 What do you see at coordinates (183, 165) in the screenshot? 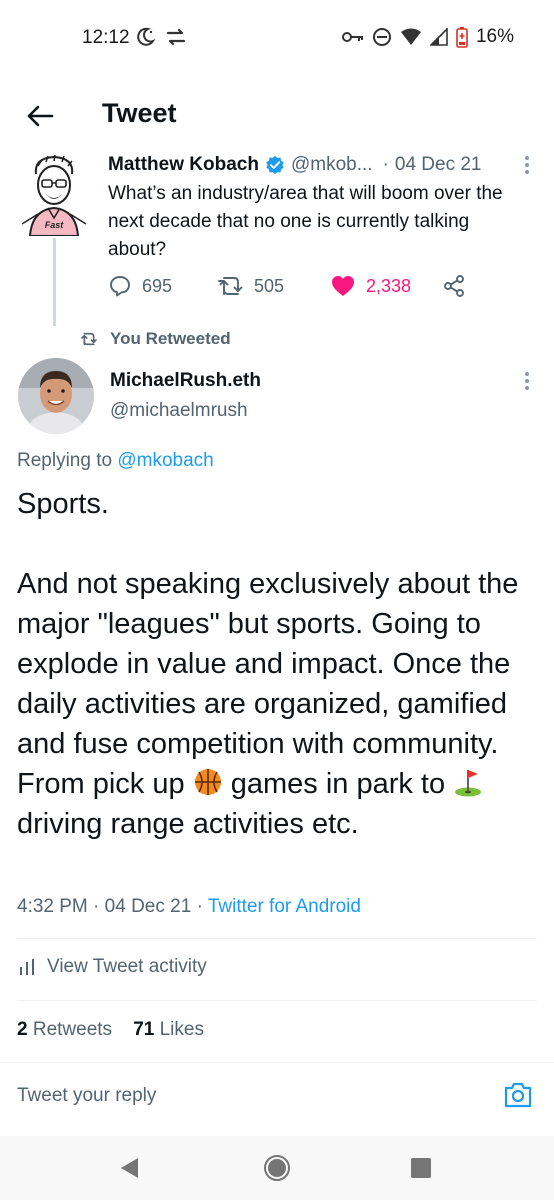
I see `original-author-name: Matthew Kobach` at bounding box center [183, 165].